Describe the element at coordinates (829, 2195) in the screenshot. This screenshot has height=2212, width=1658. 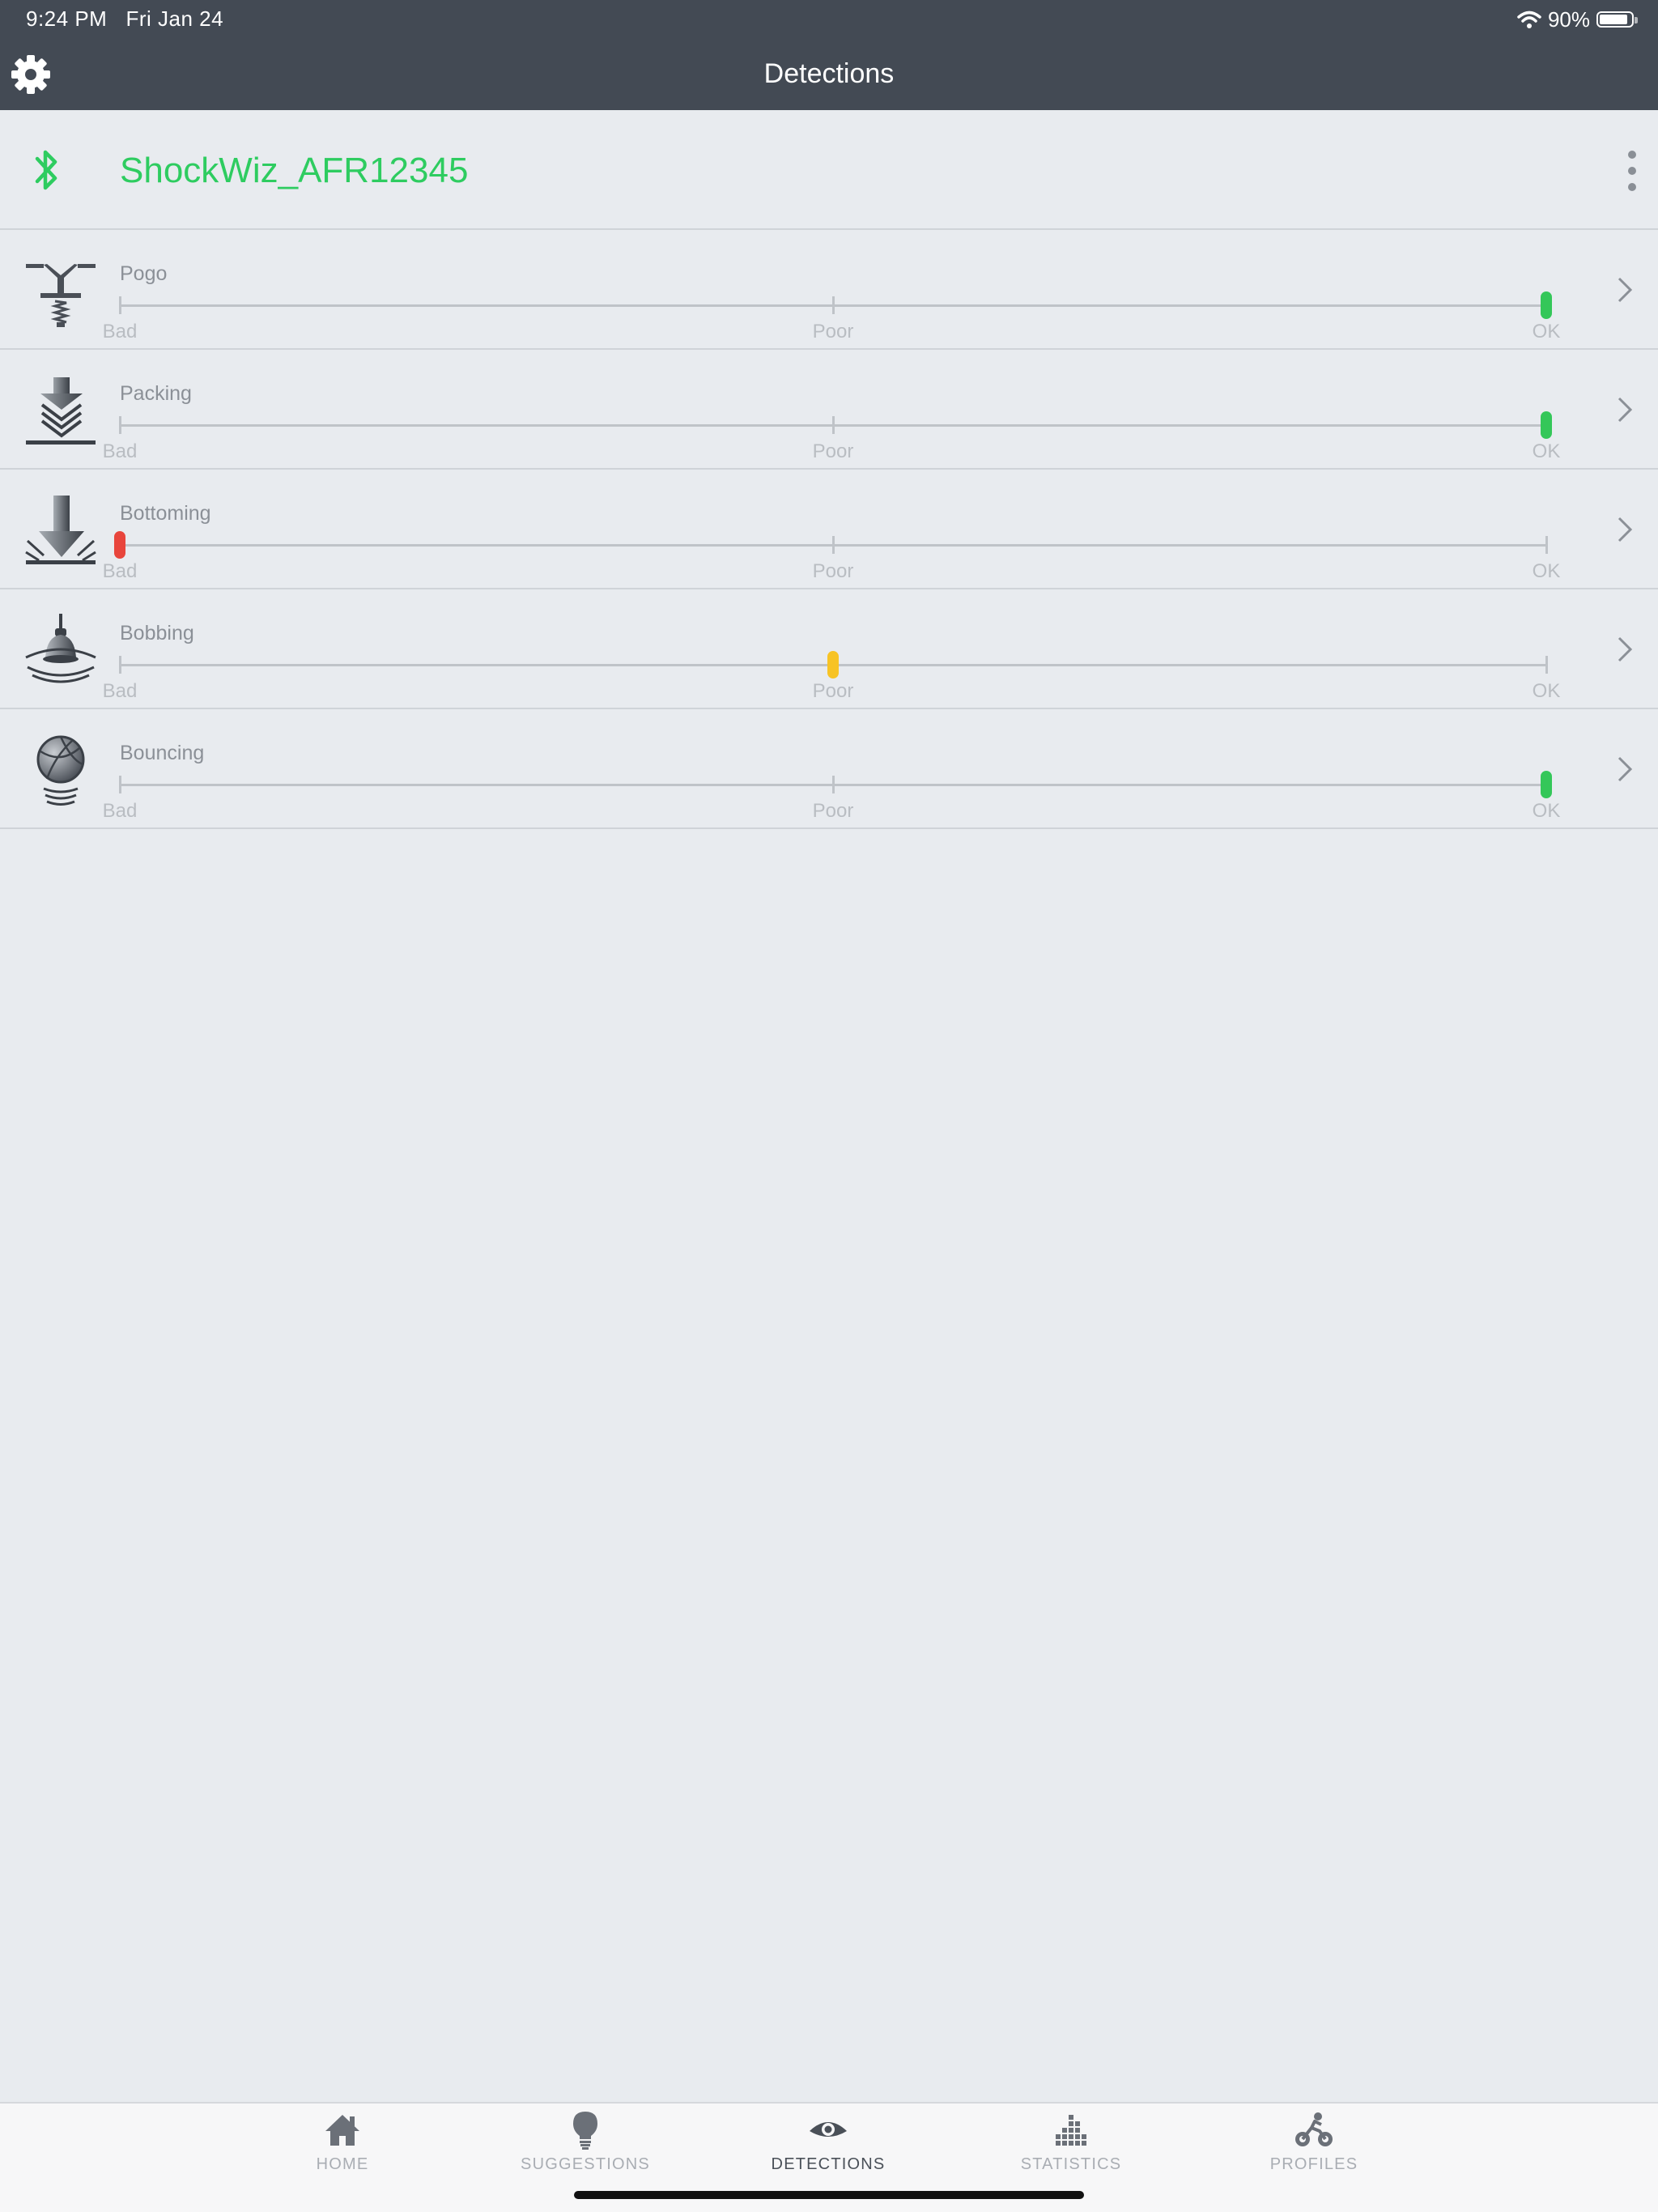
I see `home-indicator` at that location.